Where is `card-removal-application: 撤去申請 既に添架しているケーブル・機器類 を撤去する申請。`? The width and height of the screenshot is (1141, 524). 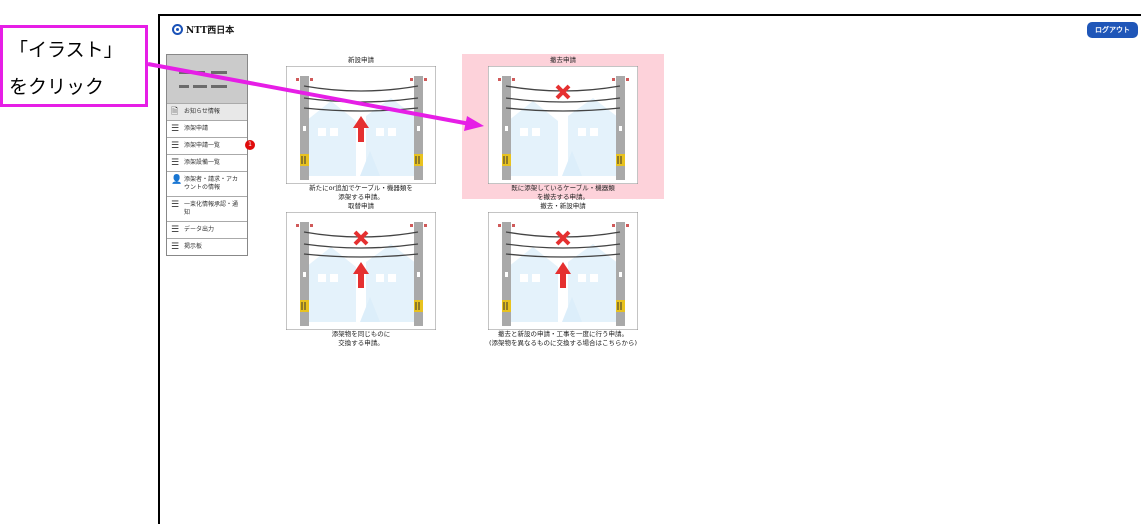
card-removal-application: 撤去申請 既に添架しているケーブル・機器類 を撤去する申請。 is located at coordinates (563, 127).